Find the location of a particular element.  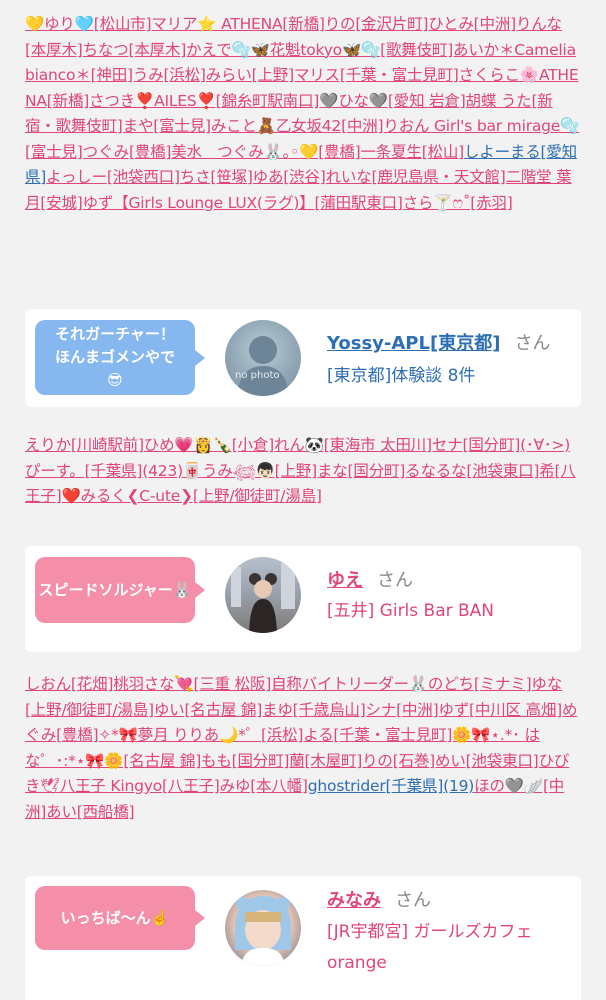

avatar: no photo is located at coordinates (263, 358).